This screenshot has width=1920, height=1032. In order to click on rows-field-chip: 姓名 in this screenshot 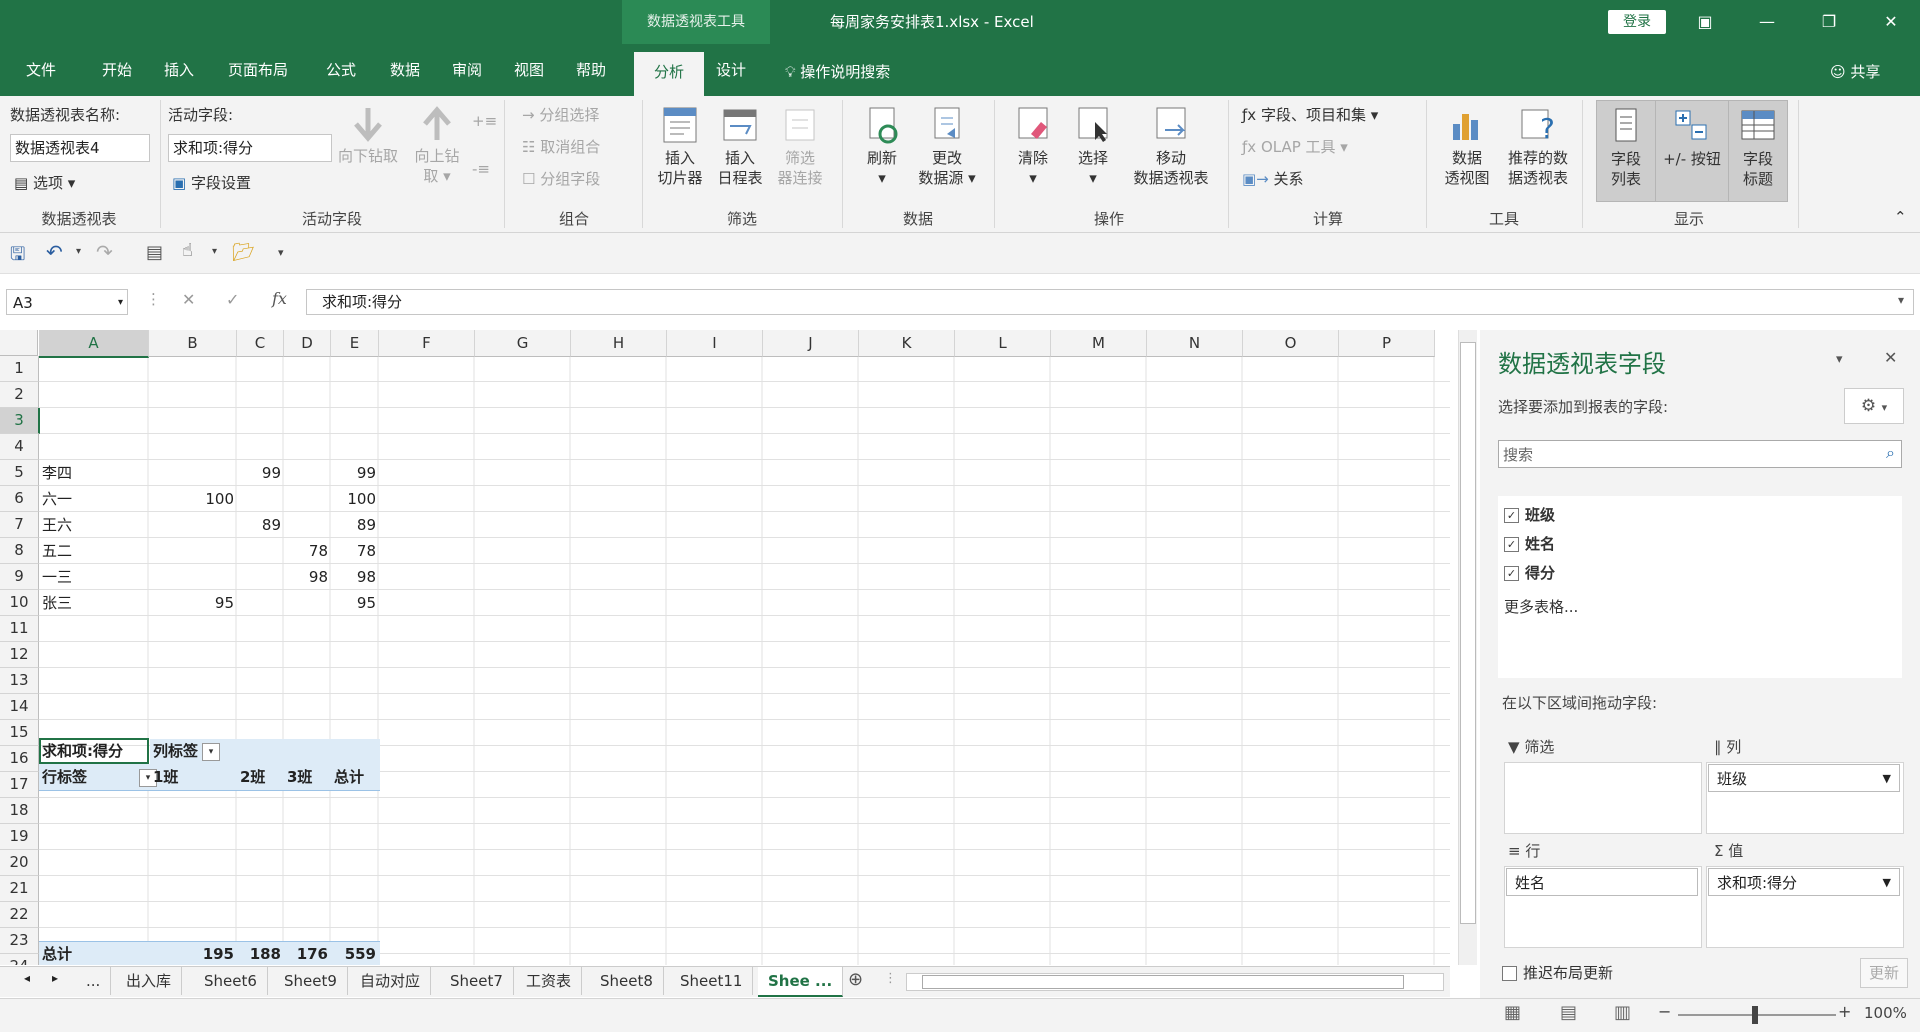, I will do `click(1602, 882)`.